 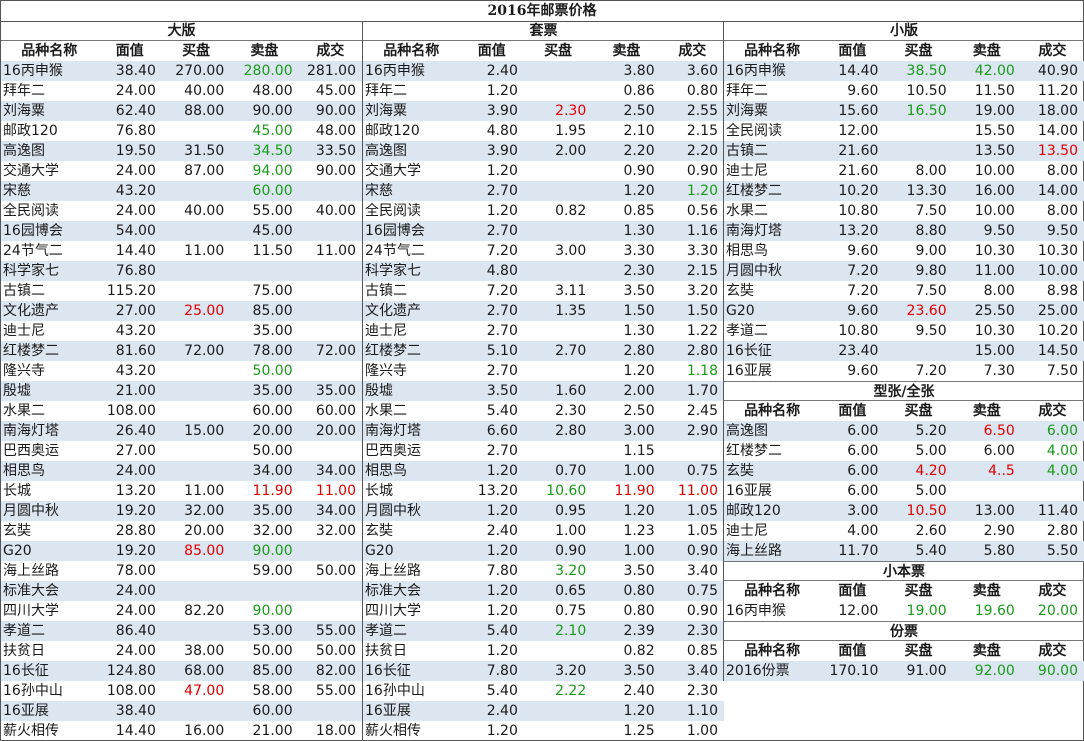 What do you see at coordinates (204, 611) in the screenshot?
I see `bid-price: 82.20` at bounding box center [204, 611].